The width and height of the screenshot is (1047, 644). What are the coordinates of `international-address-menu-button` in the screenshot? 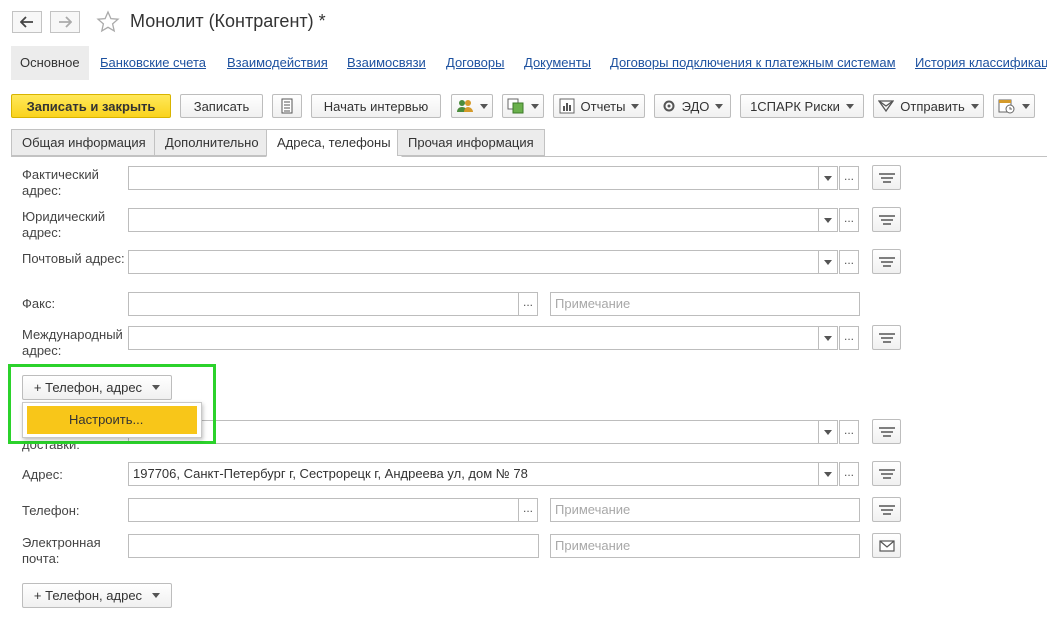 It's located at (886, 337).